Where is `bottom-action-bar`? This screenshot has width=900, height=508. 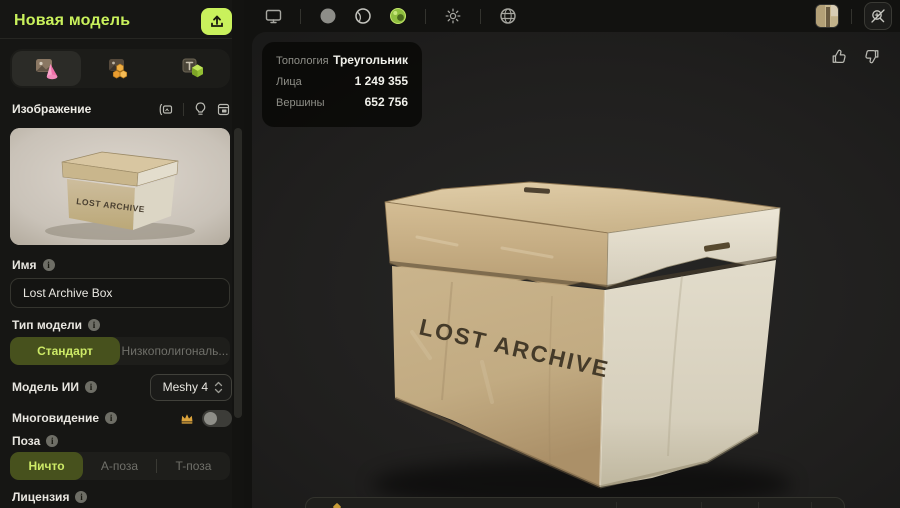 bottom-action-bar is located at coordinates (575, 502).